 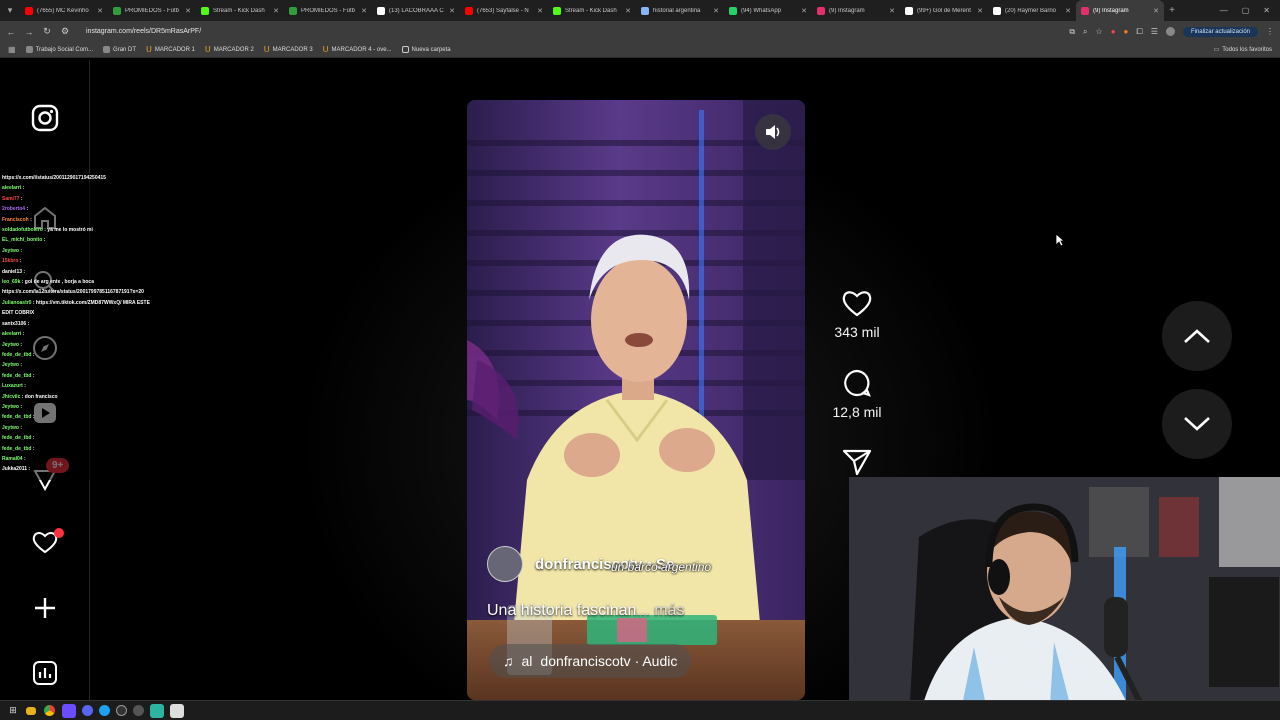 What do you see at coordinates (87, 386) in the screenshot?
I see `chat-message: Luxazurt :` at bounding box center [87, 386].